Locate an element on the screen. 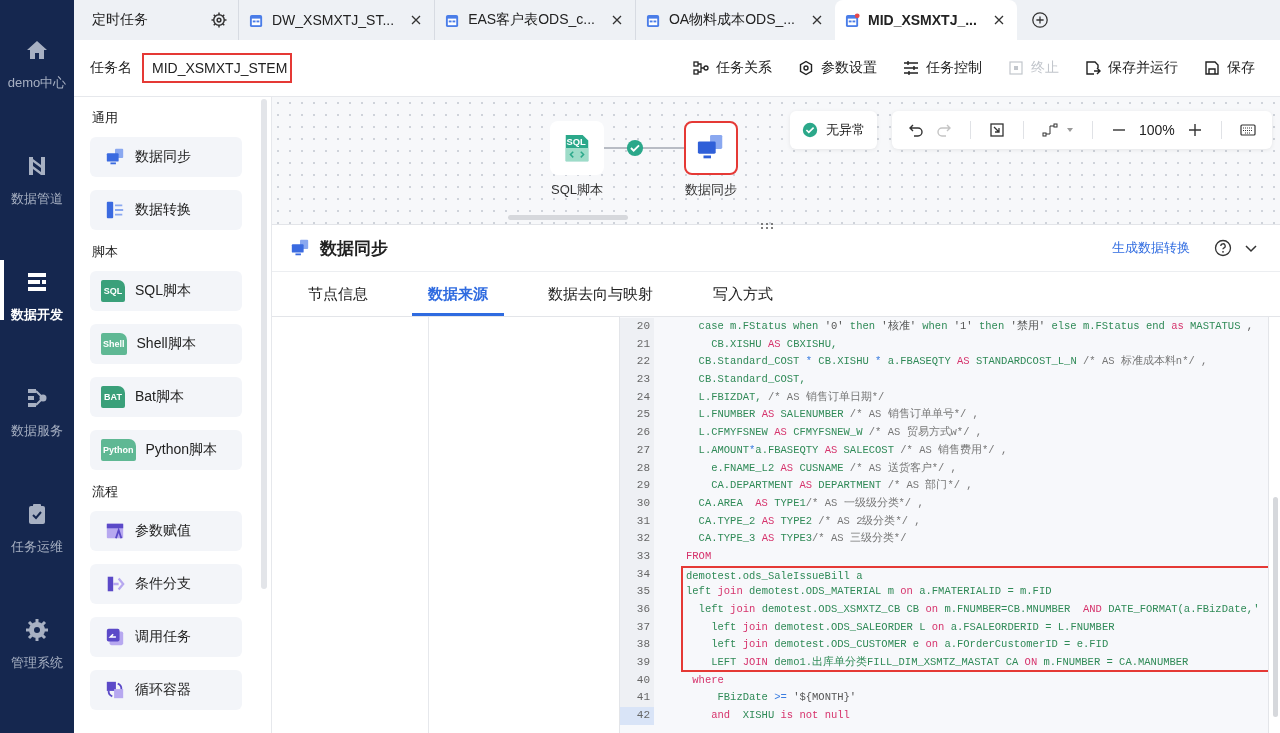 The image size is (1280, 733). palette-item: 数据同步 is located at coordinates (166, 157).